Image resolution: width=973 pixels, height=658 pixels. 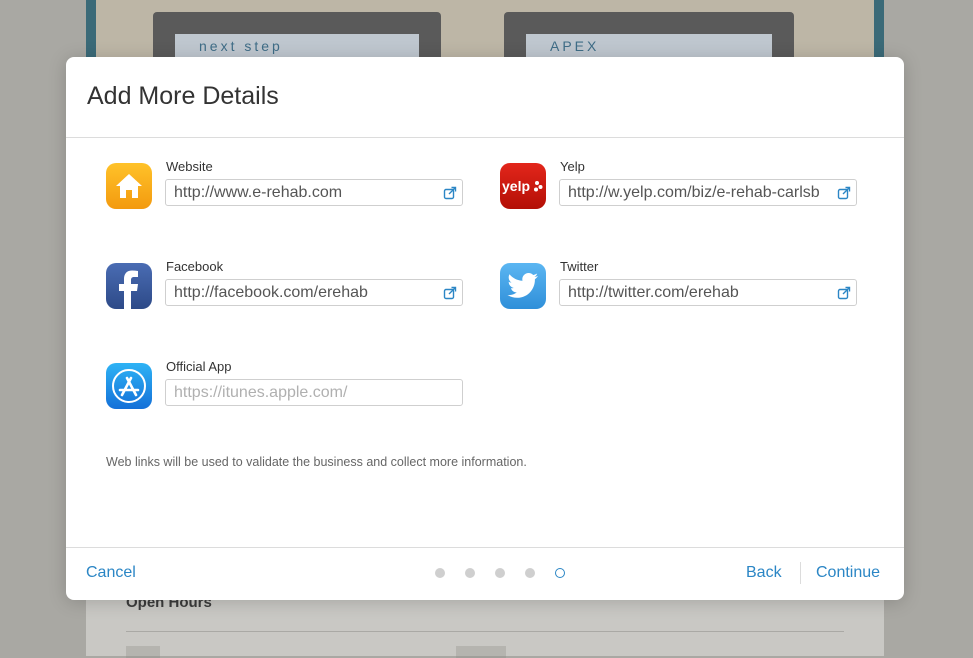 What do you see at coordinates (572, 166) in the screenshot?
I see `yelp-label: Yelp` at bounding box center [572, 166].